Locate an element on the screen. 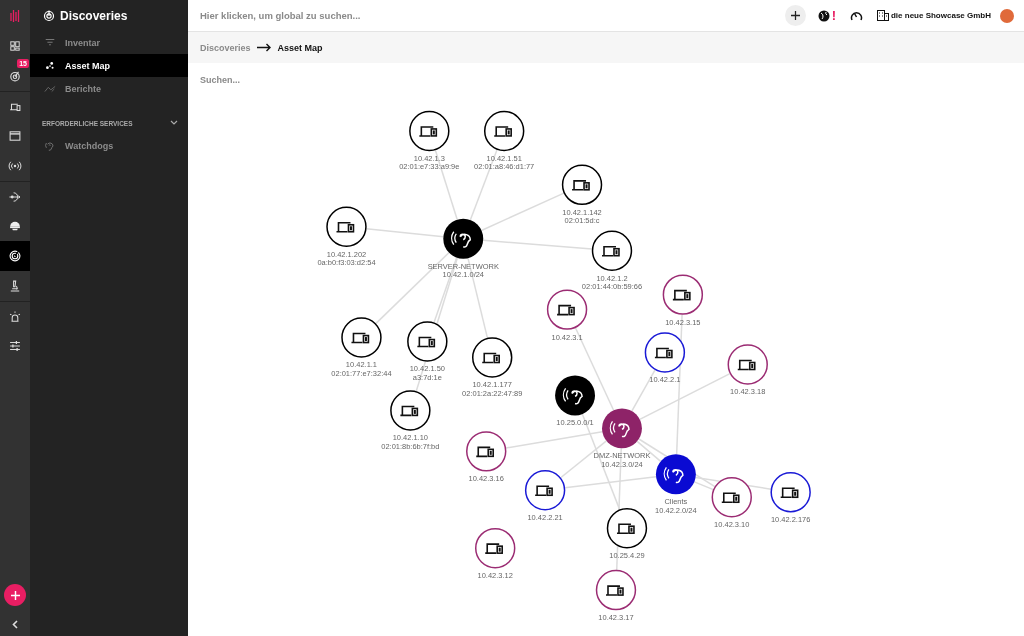 The height and width of the screenshot is (636, 1024). sidebar-item: Watchdogs is located at coordinates (109, 145).